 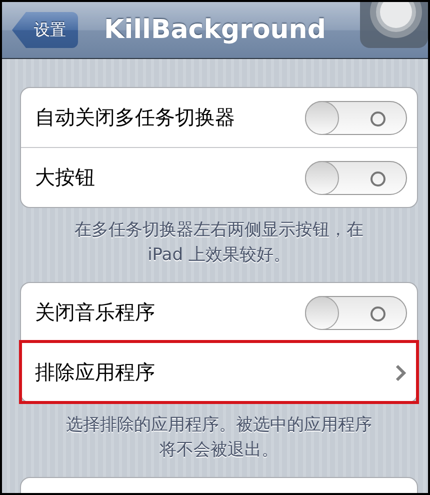 I want to click on window-title: KillBackground, so click(x=215, y=30).